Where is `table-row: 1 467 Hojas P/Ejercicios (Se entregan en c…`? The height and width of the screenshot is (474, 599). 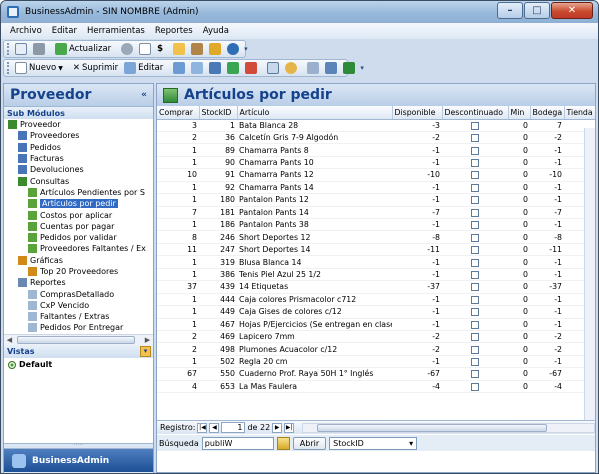 table-row: 1 467 Hojas P/Ejercicios (Se entregan en c… is located at coordinates (376, 324).